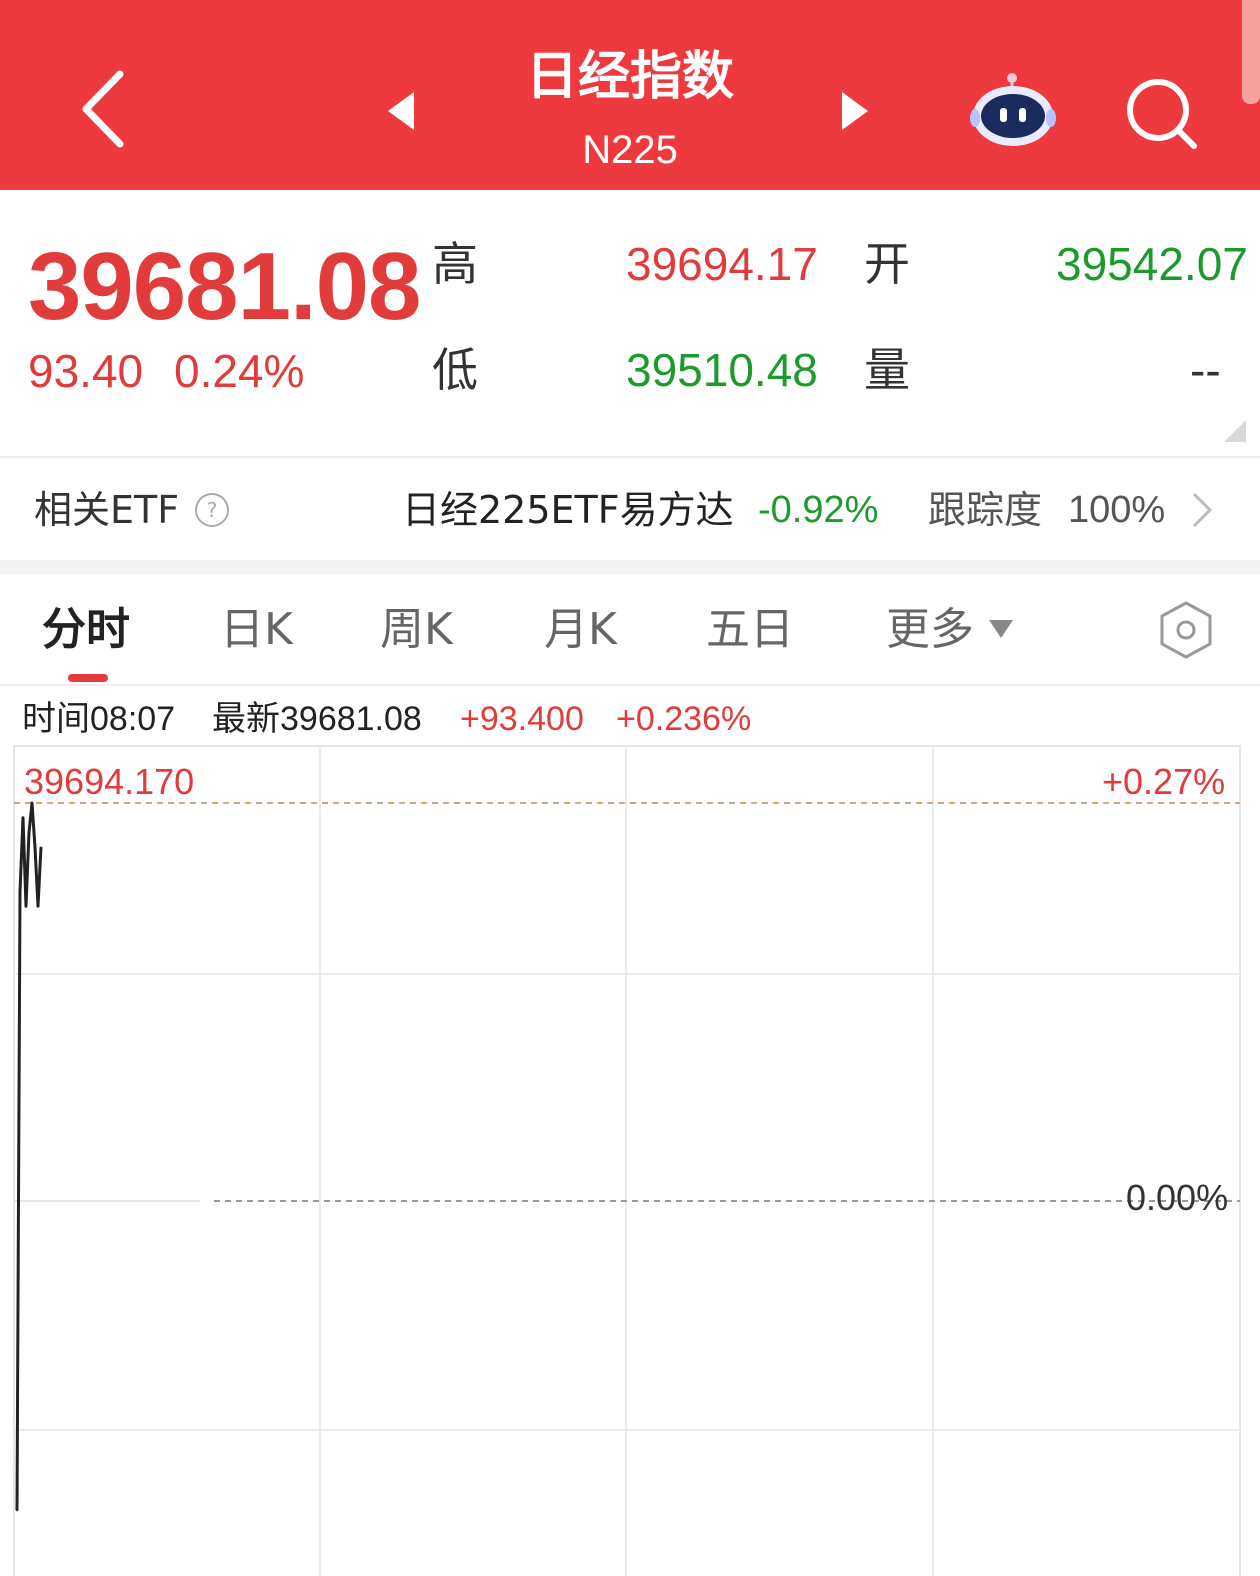  I want to click on low-value: 39510.48, so click(722, 370).